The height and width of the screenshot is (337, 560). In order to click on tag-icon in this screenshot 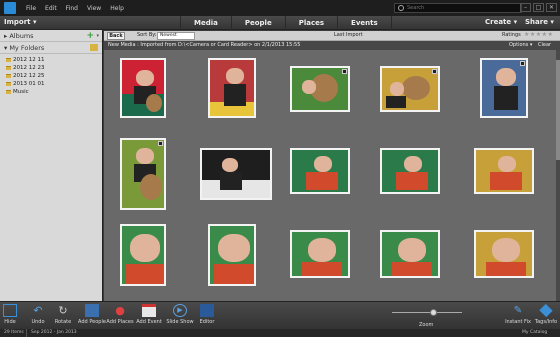, I will do `click(546, 310)`.